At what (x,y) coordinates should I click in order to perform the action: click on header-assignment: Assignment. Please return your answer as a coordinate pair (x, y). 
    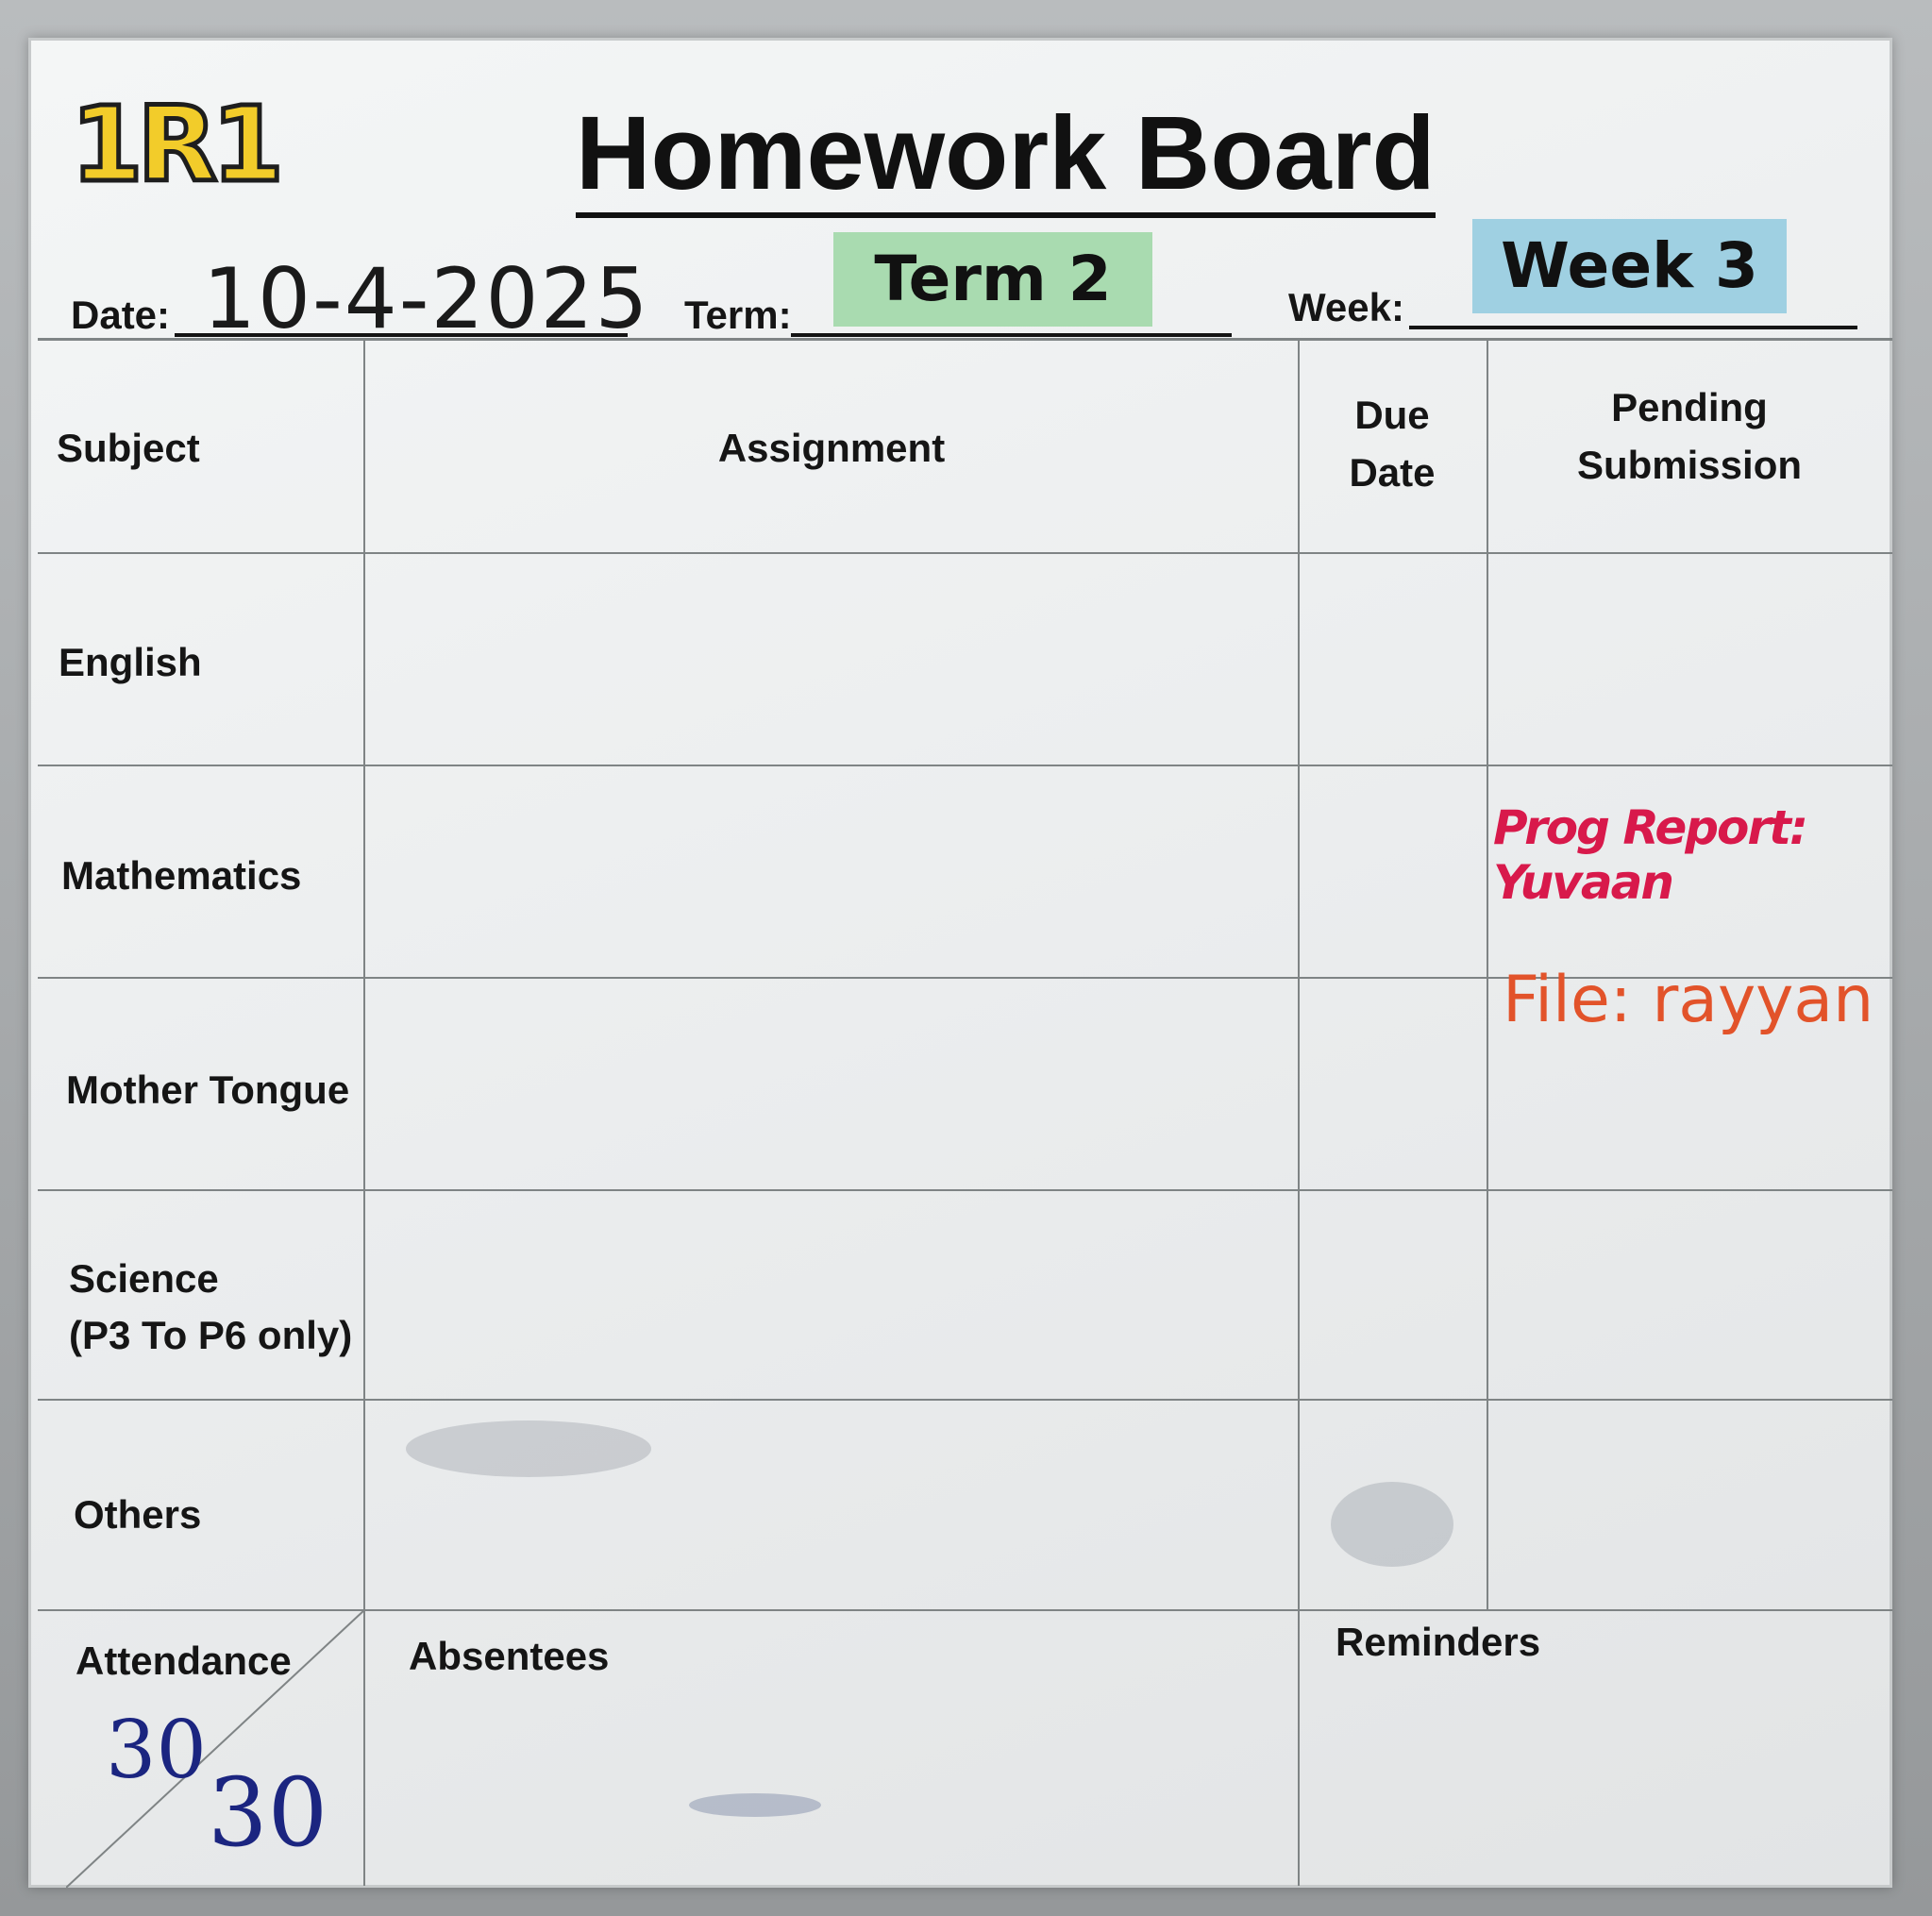
    Looking at the image, I should click on (831, 448).